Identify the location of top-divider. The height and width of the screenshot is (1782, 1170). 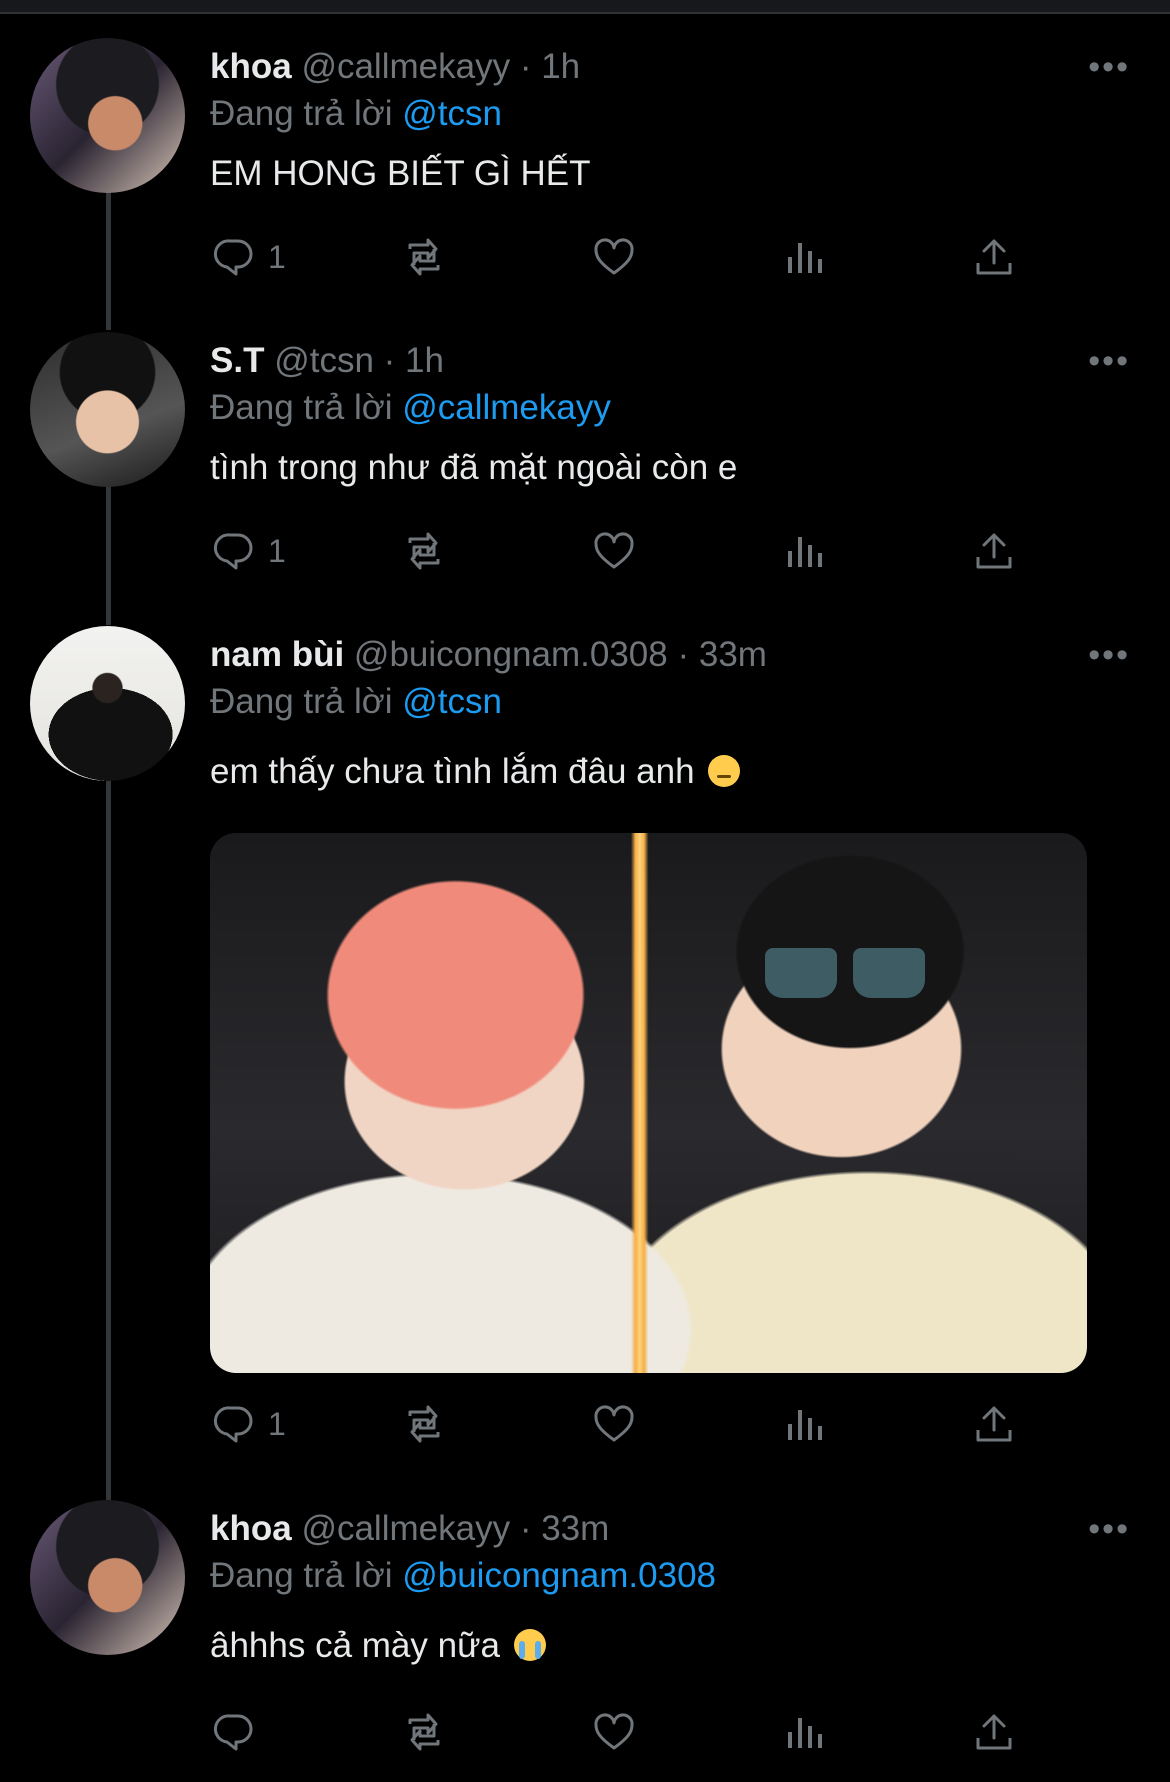
(585, 7).